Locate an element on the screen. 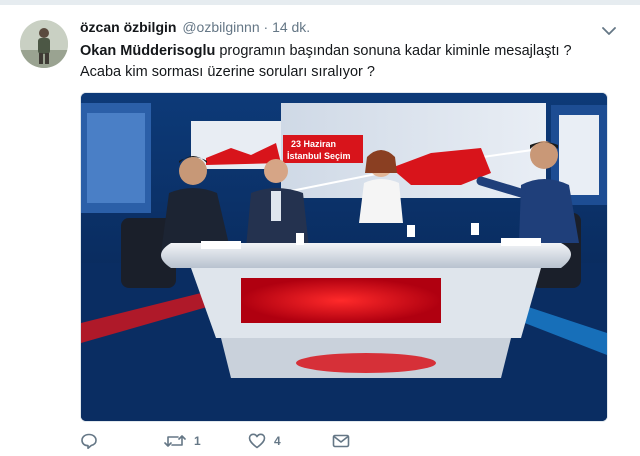 Image resolution: width=640 pixels, height=456 pixels. retweet-icon is located at coordinates (175, 441).